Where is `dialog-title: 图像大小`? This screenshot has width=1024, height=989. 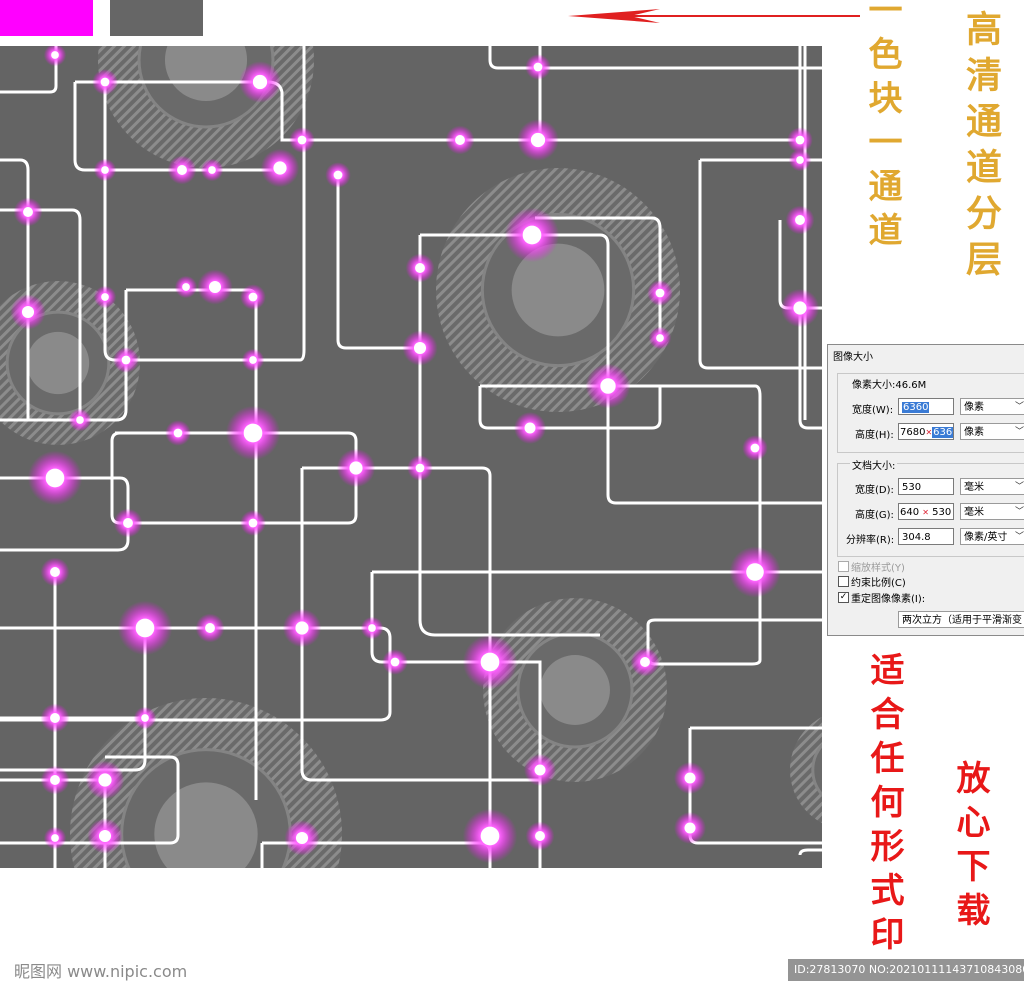
dialog-title: 图像大小 is located at coordinates (853, 357).